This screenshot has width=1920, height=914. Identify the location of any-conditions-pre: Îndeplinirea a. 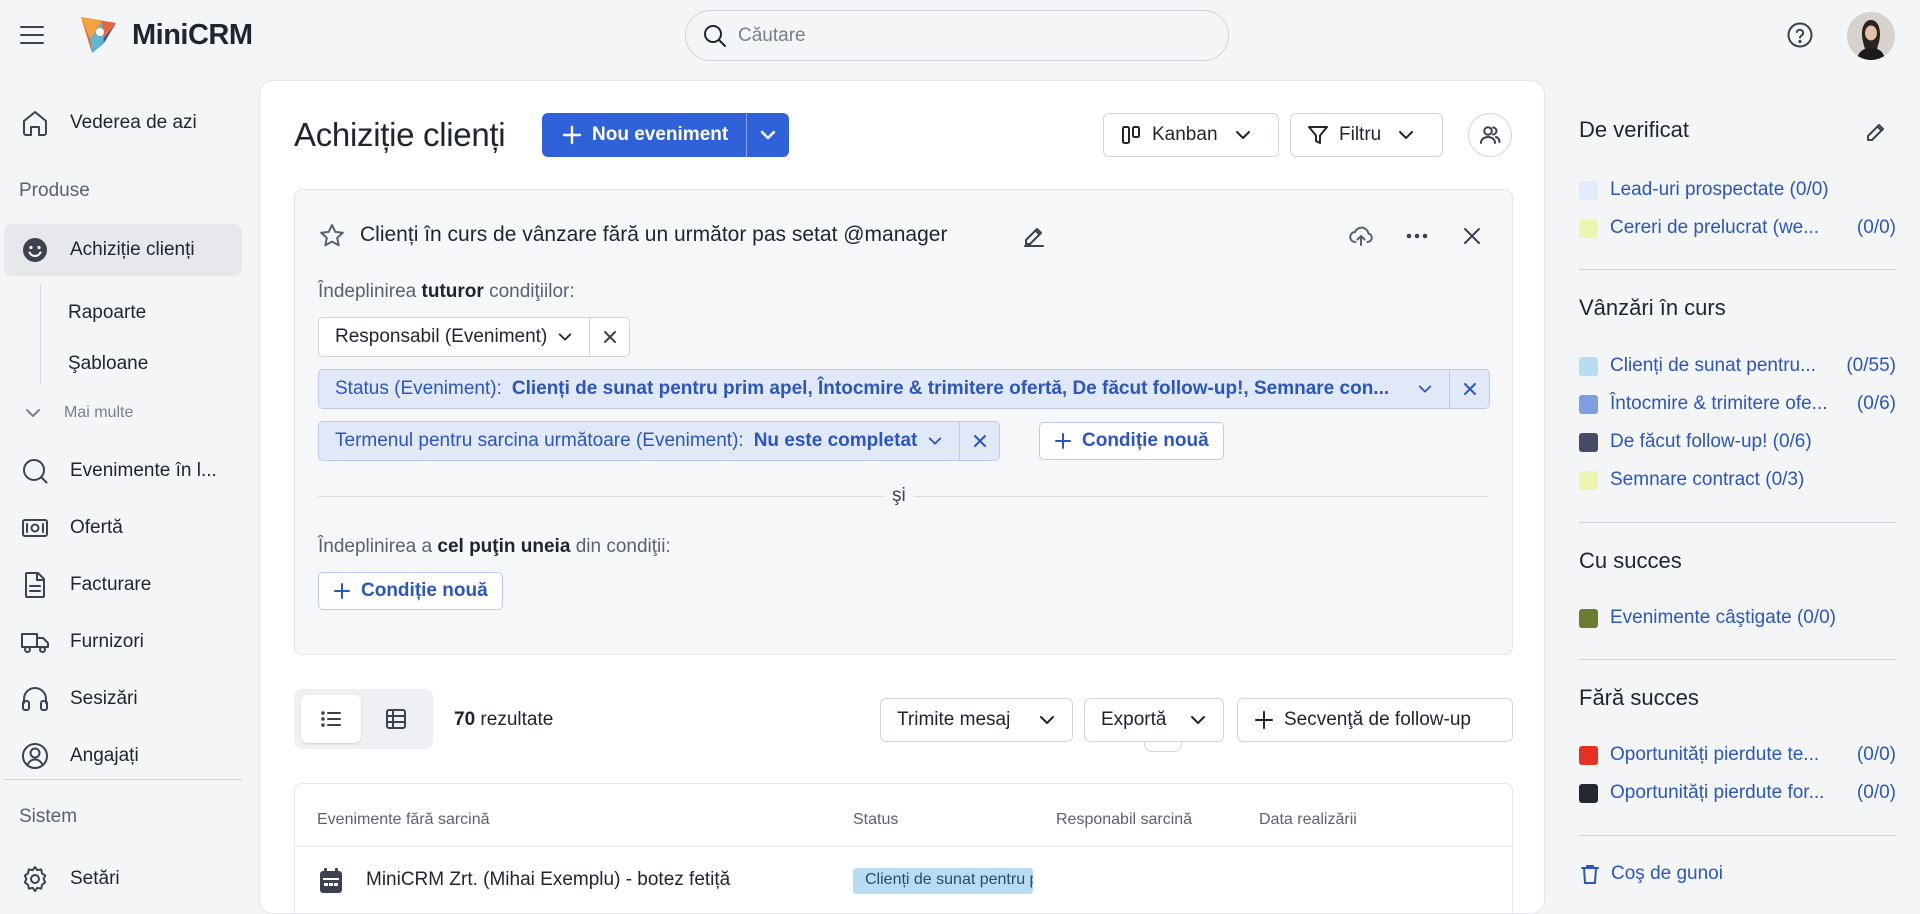
(375, 546).